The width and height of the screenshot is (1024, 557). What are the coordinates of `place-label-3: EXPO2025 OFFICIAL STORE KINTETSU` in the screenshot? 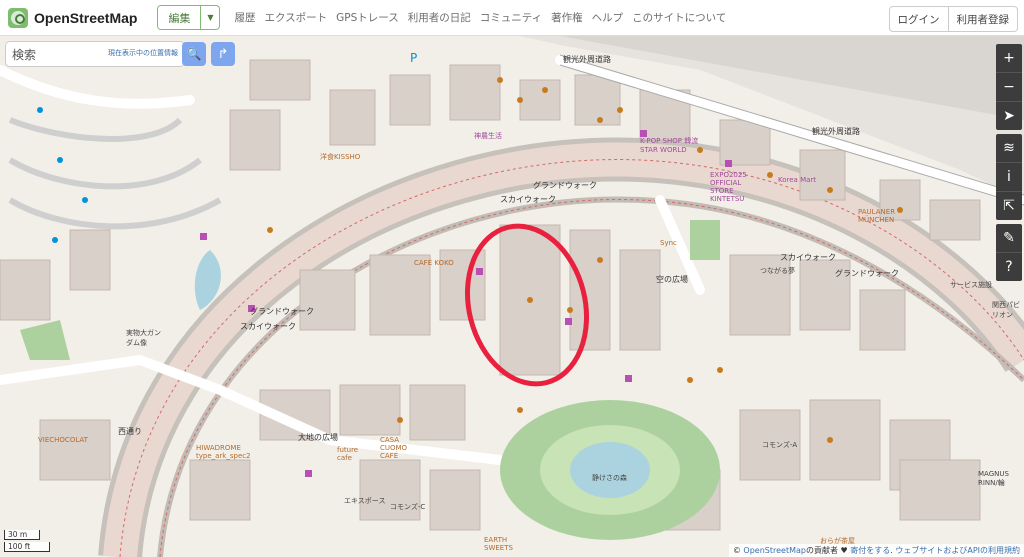 It's located at (728, 187).